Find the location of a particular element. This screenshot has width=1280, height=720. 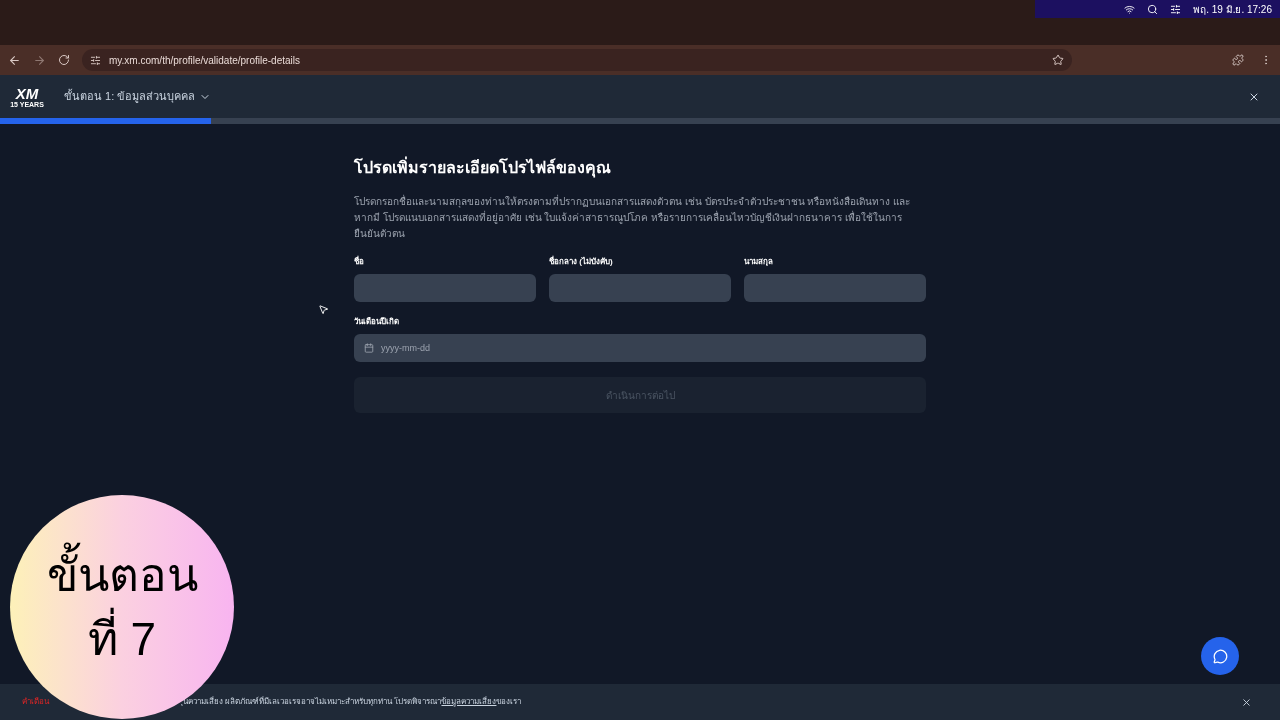

reload-icon is located at coordinates (64, 60).